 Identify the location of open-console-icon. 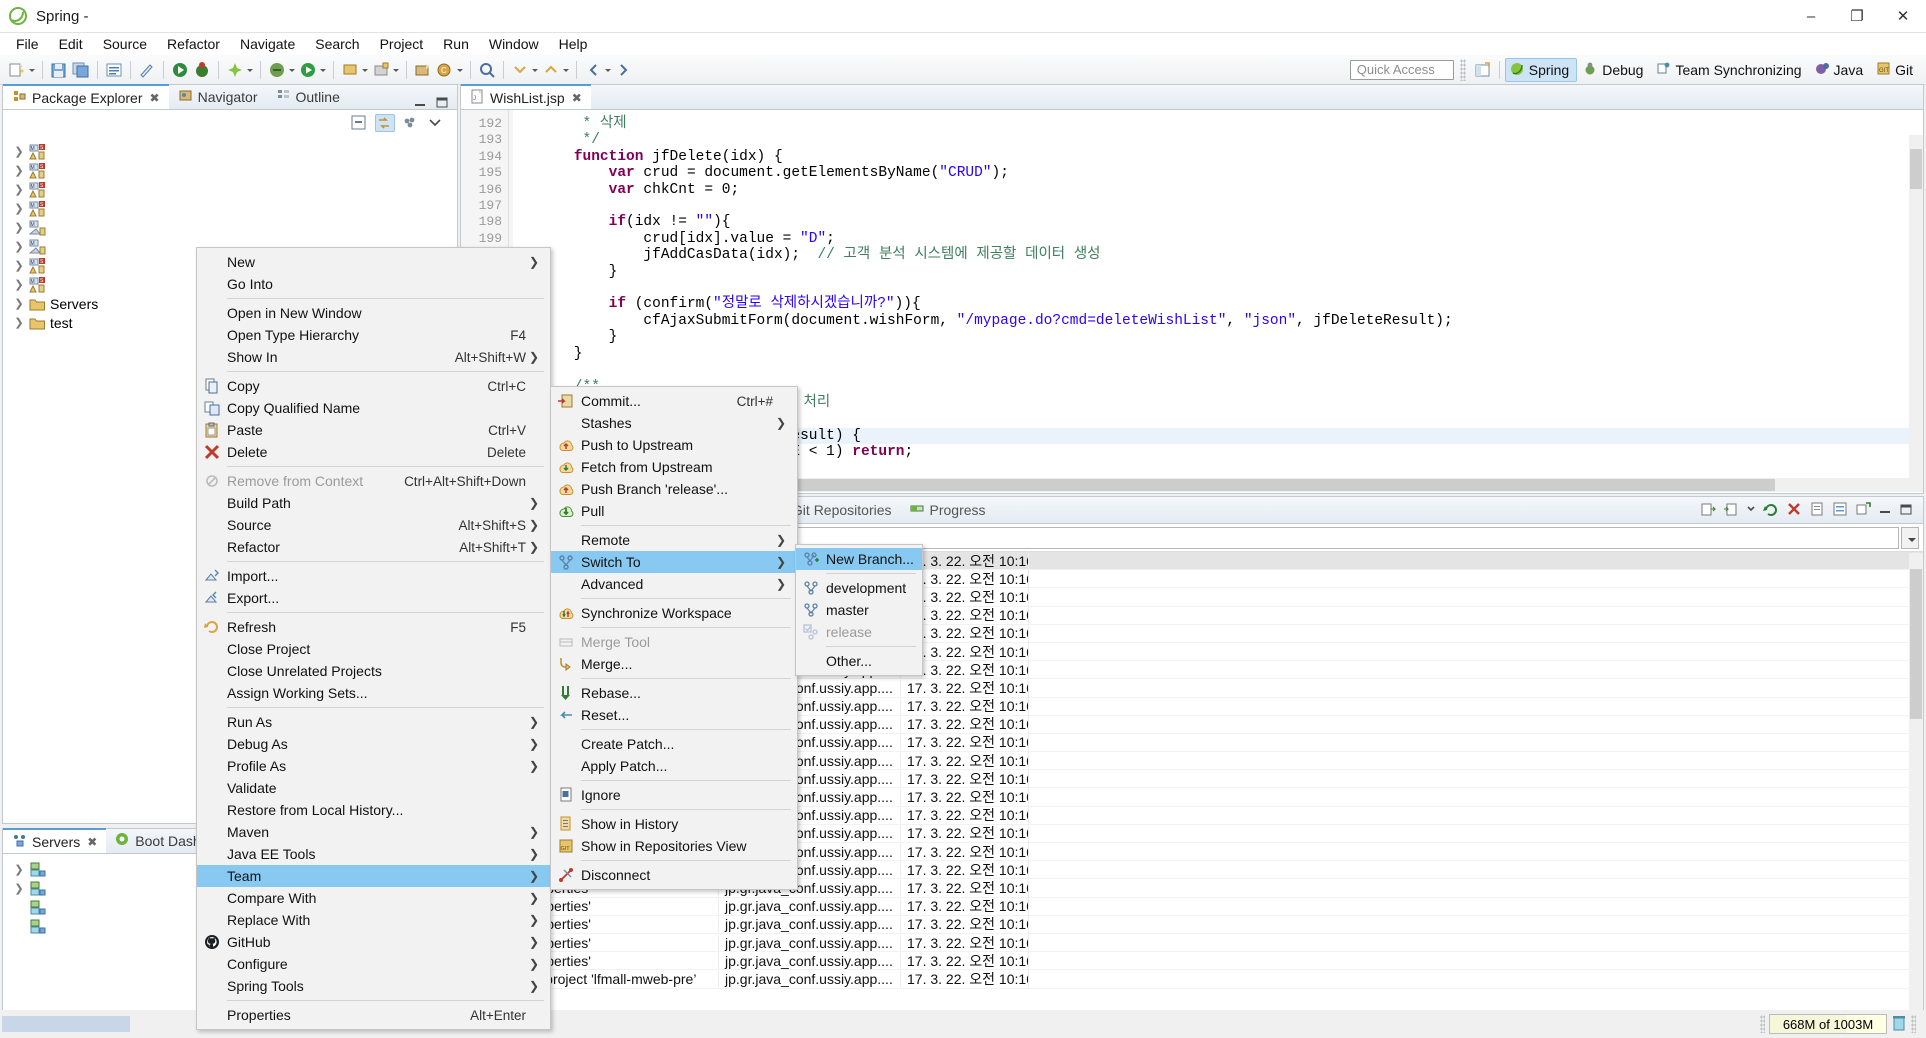
(114, 70).